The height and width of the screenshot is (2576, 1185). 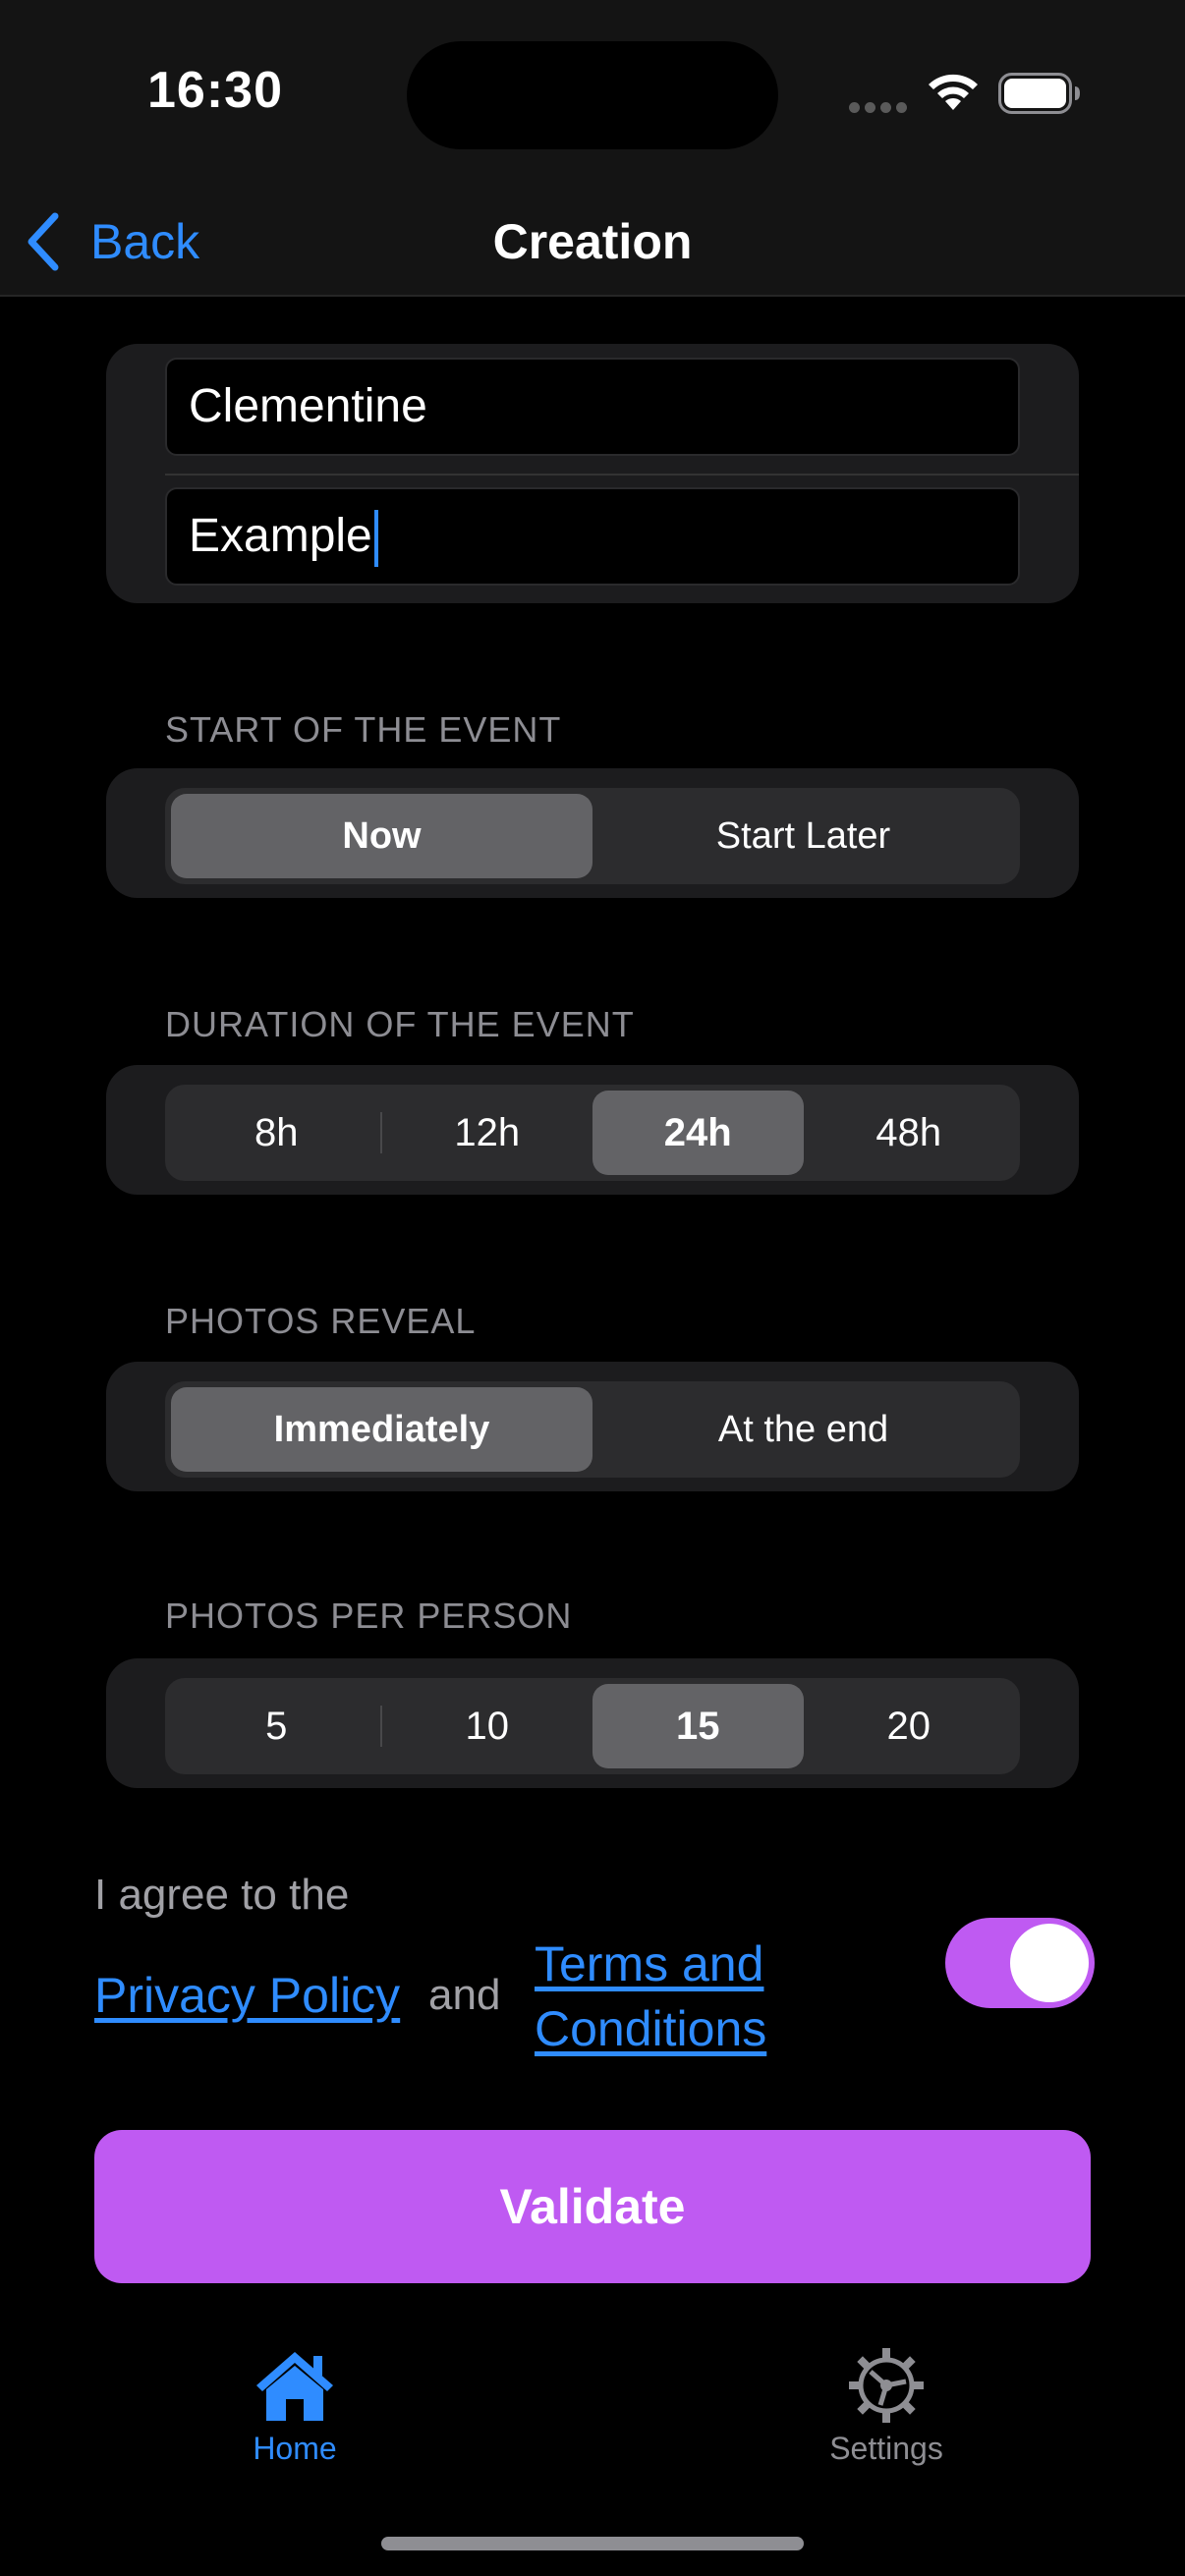 I want to click on segment-5: 5, so click(x=277, y=1726).